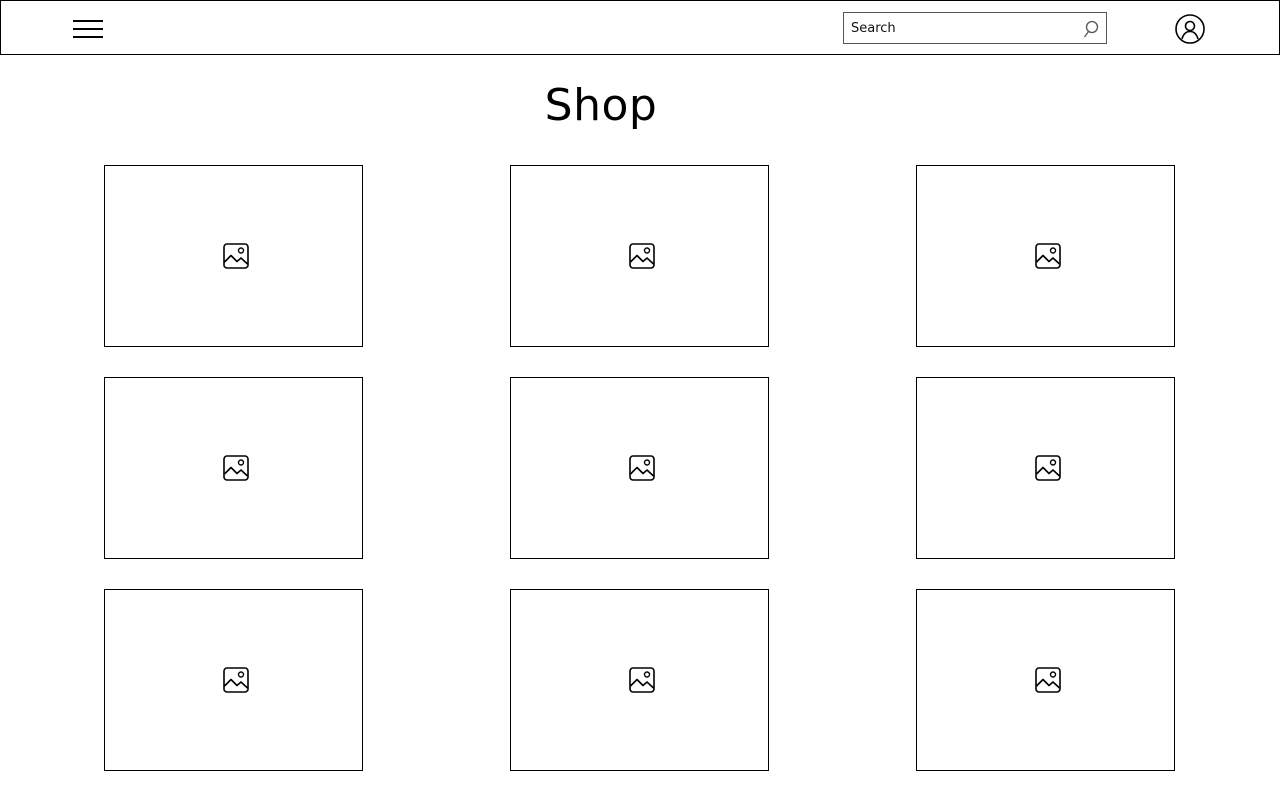 This screenshot has height=800, width=1280. What do you see at coordinates (963, 28) in the screenshot?
I see `search-input` at bounding box center [963, 28].